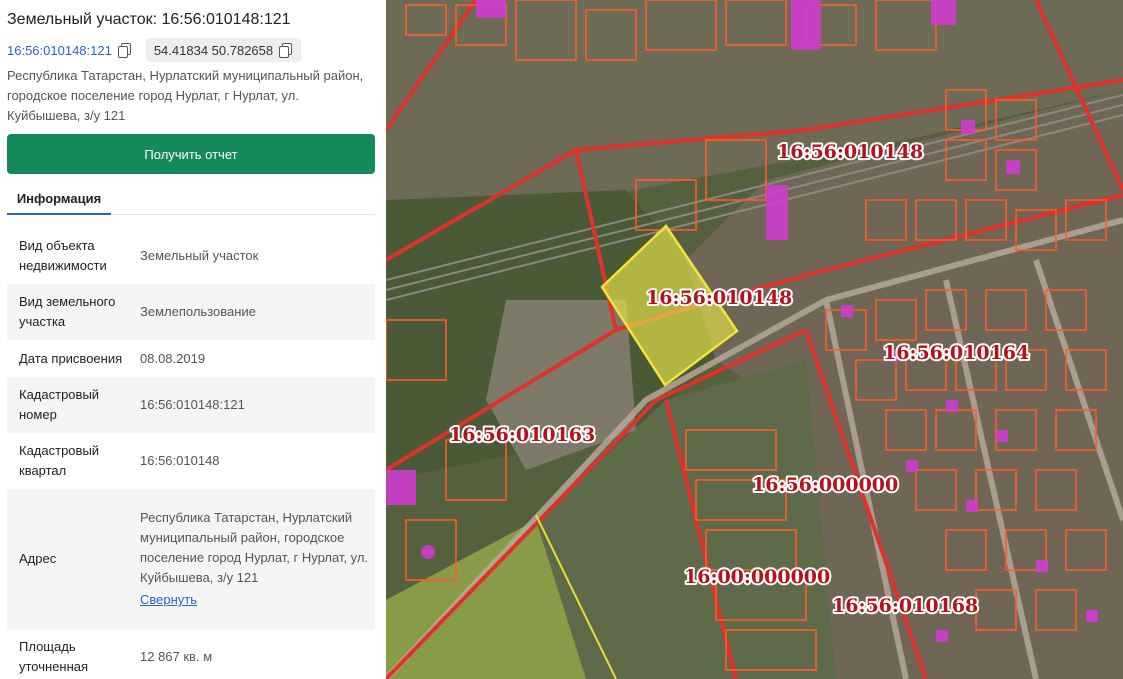 This screenshot has height=679, width=1123. Describe the element at coordinates (180, 460) in the screenshot. I see `row-value: 16:56:010148` at that location.